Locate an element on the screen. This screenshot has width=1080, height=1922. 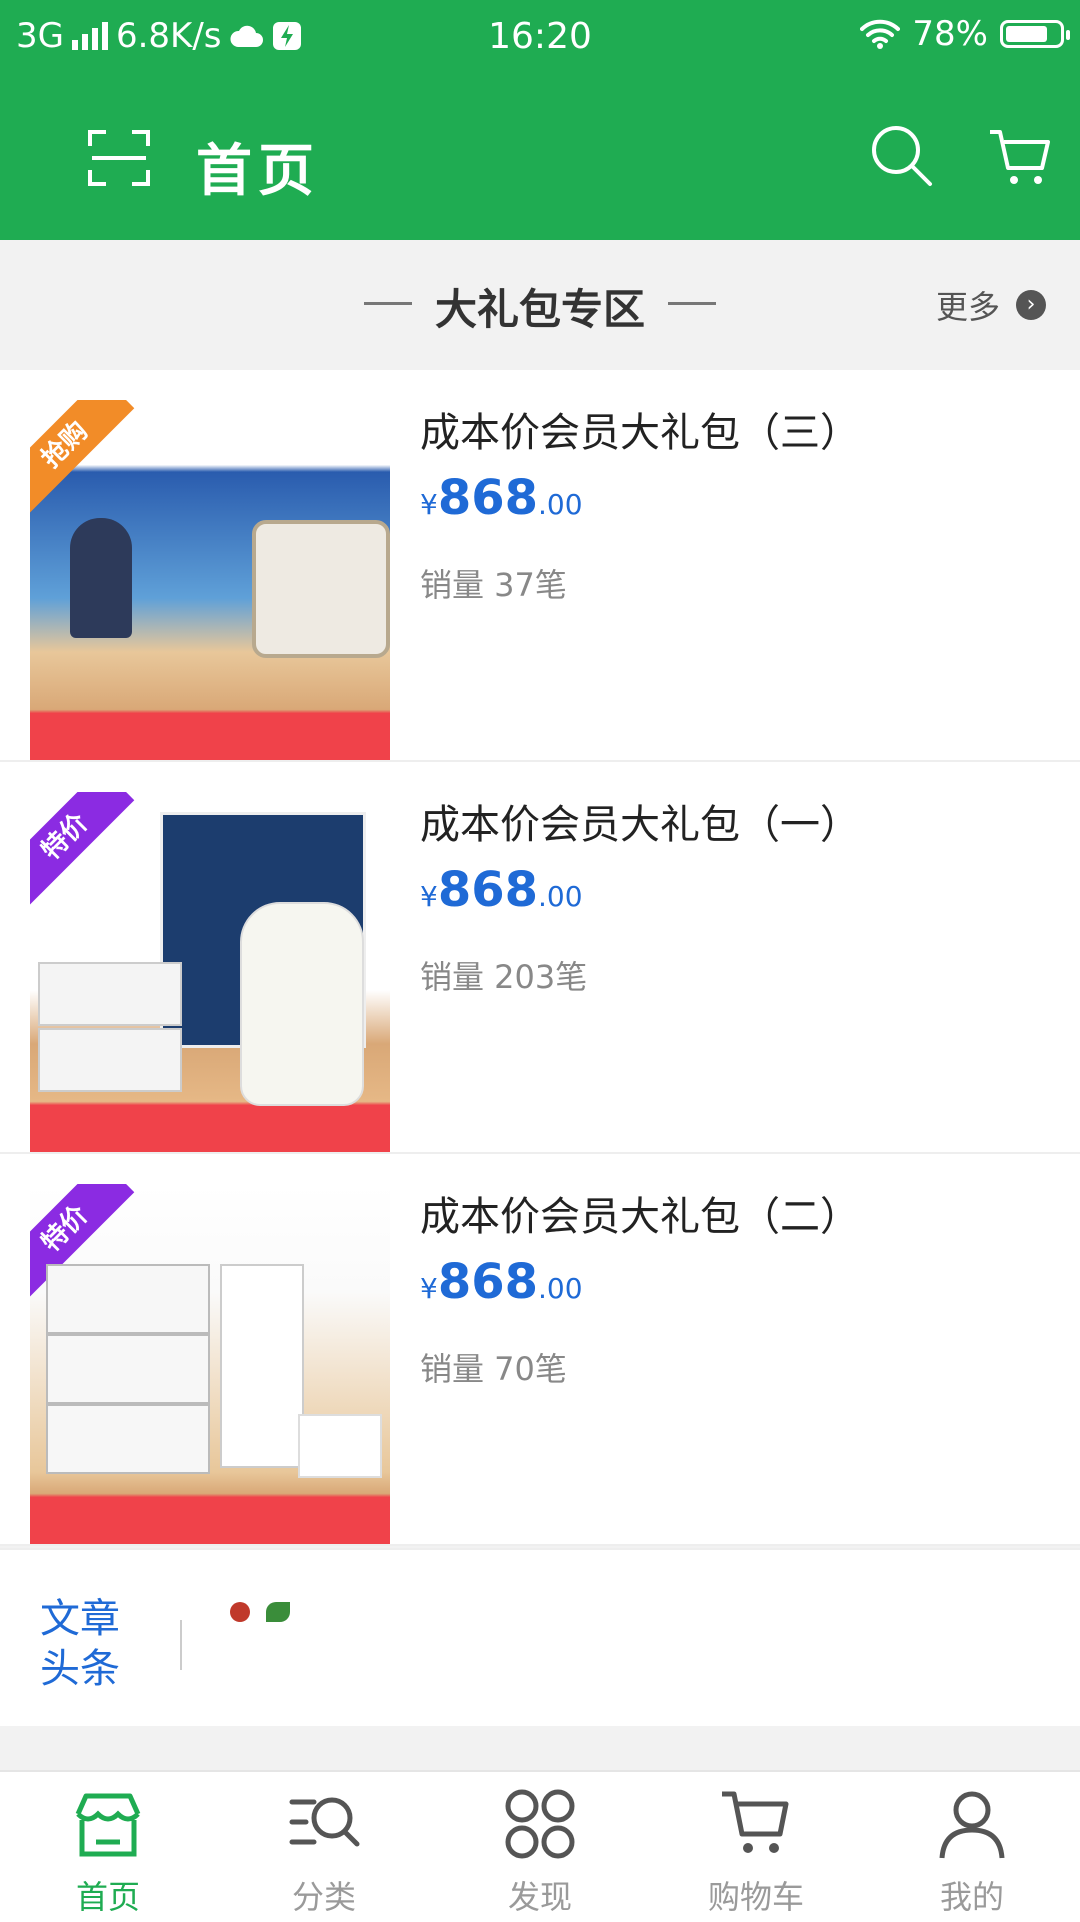
product-name: 成本价会员大礼包（一） is located at coordinates (640, 821).